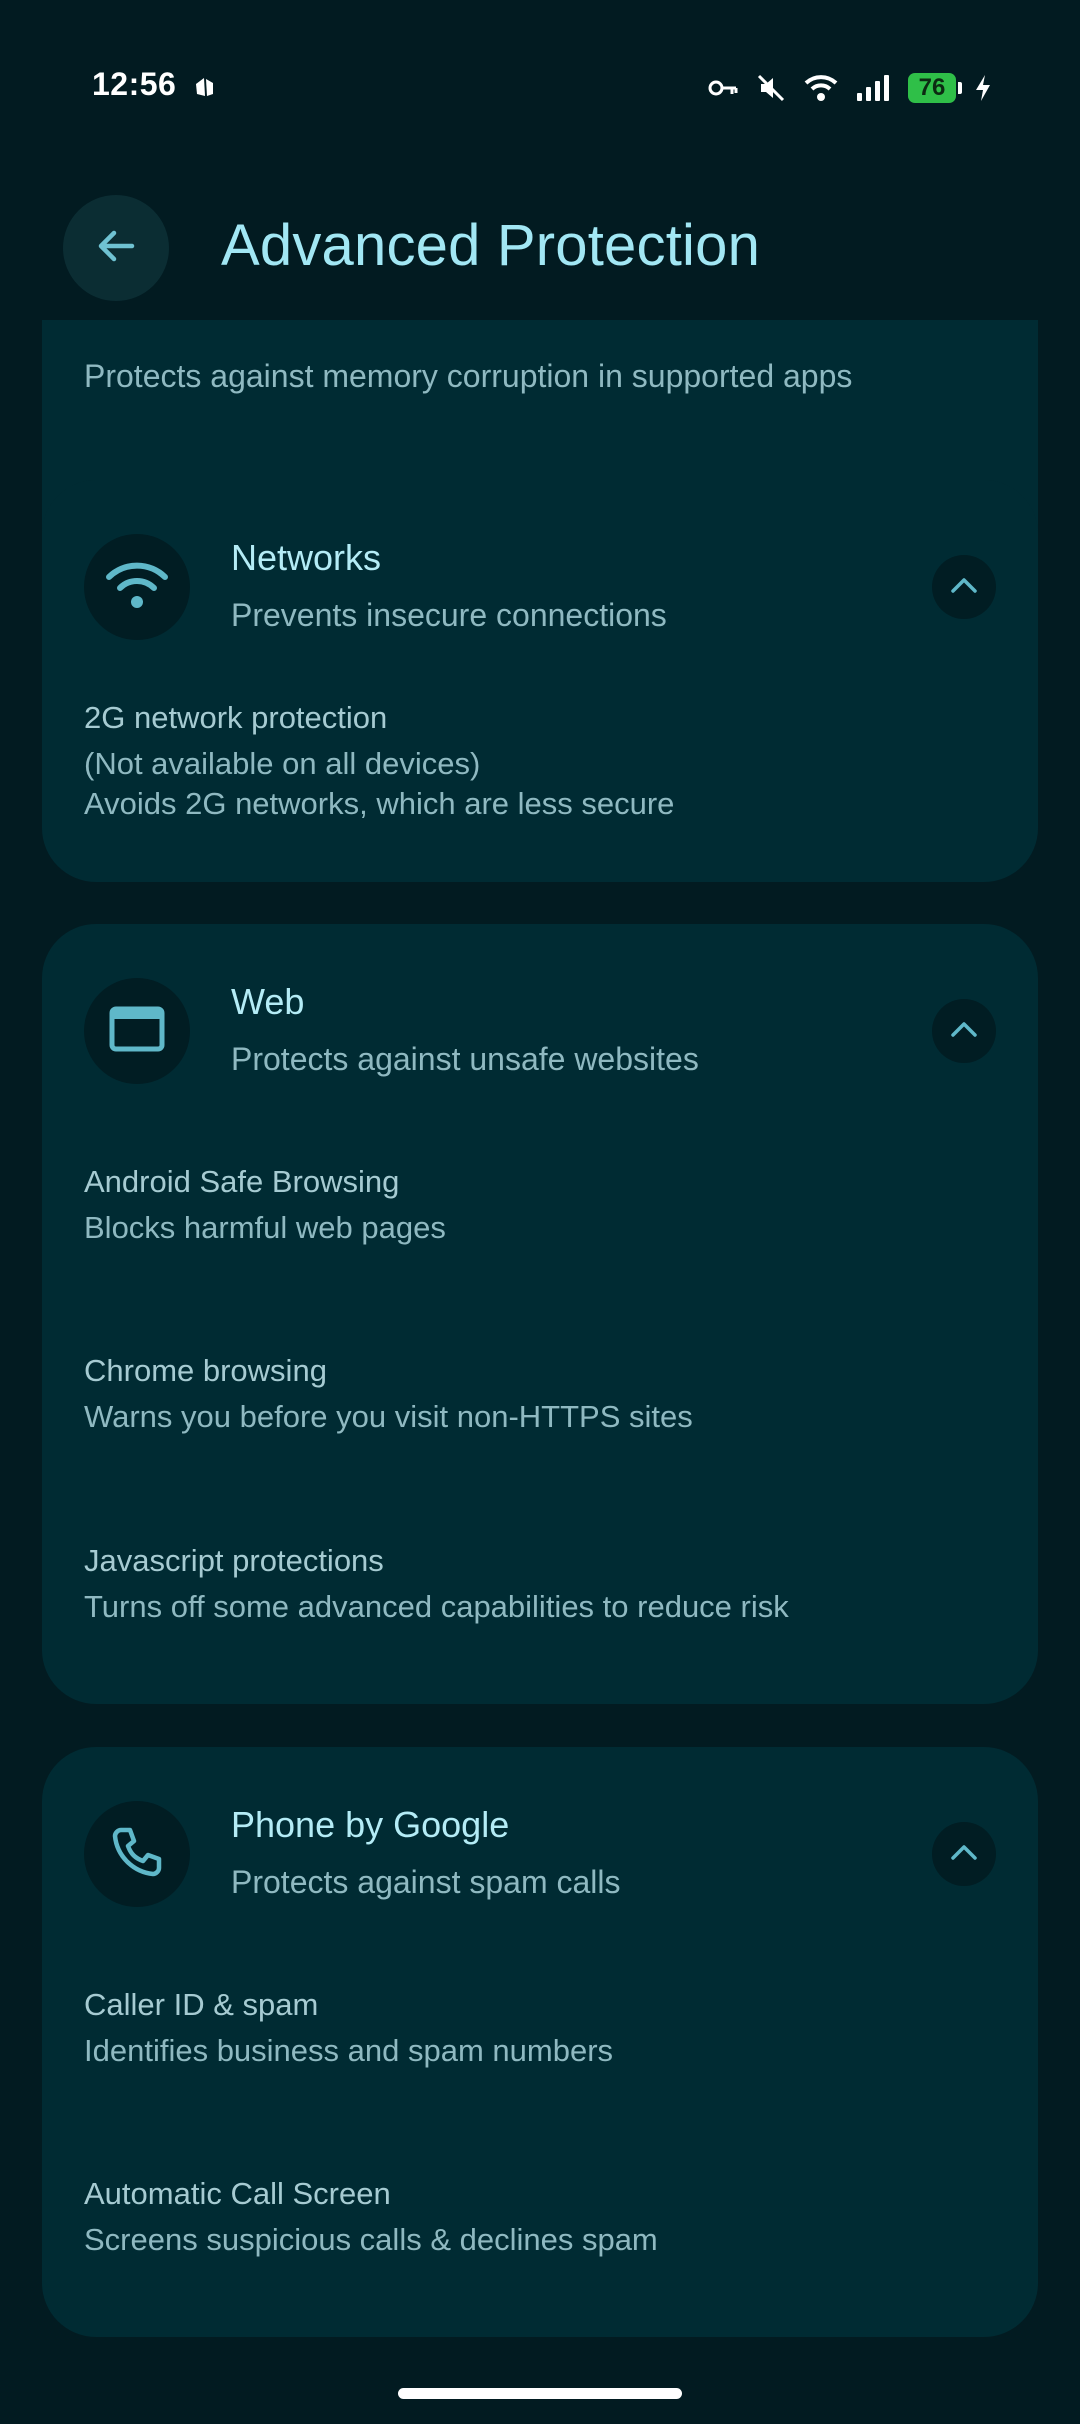 This screenshot has width=1080, height=2424. I want to click on section-title: Networks, so click(306, 557).